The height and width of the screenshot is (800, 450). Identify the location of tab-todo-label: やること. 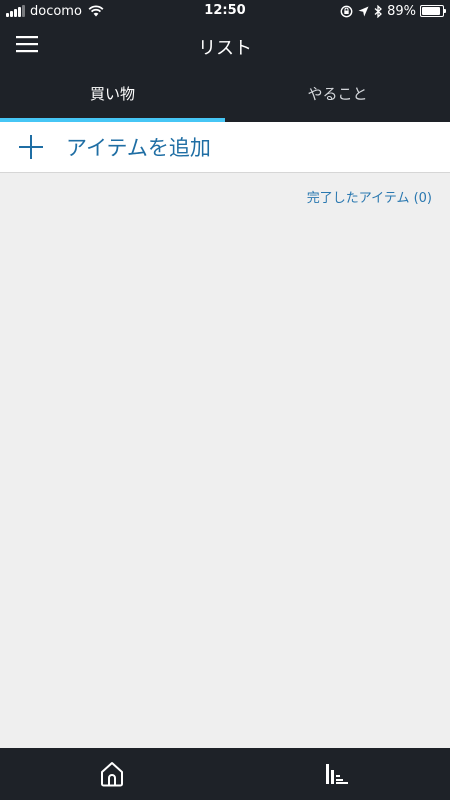
(337, 94).